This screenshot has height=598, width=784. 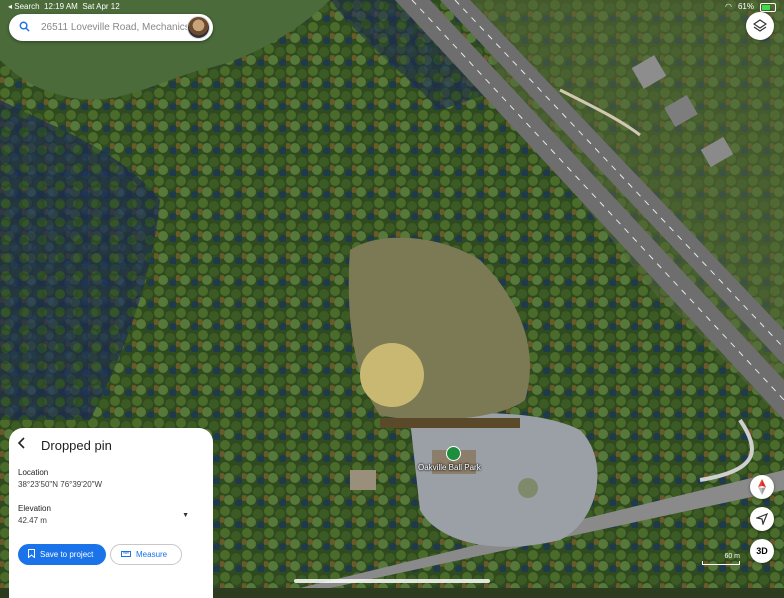 What do you see at coordinates (34, 508) in the screenshot?
I see `elevation-label: Elevation` at bounding box center [34, 508].